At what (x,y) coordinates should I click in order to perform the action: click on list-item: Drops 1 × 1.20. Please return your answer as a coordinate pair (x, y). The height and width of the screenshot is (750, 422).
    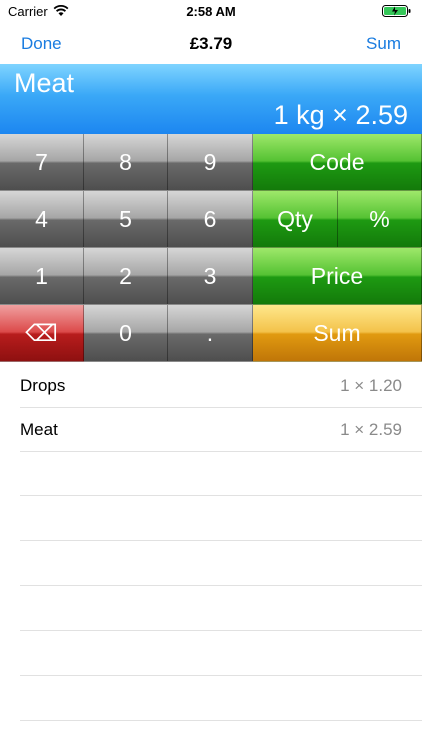
    Looking at the image, I should click on (221, 386).